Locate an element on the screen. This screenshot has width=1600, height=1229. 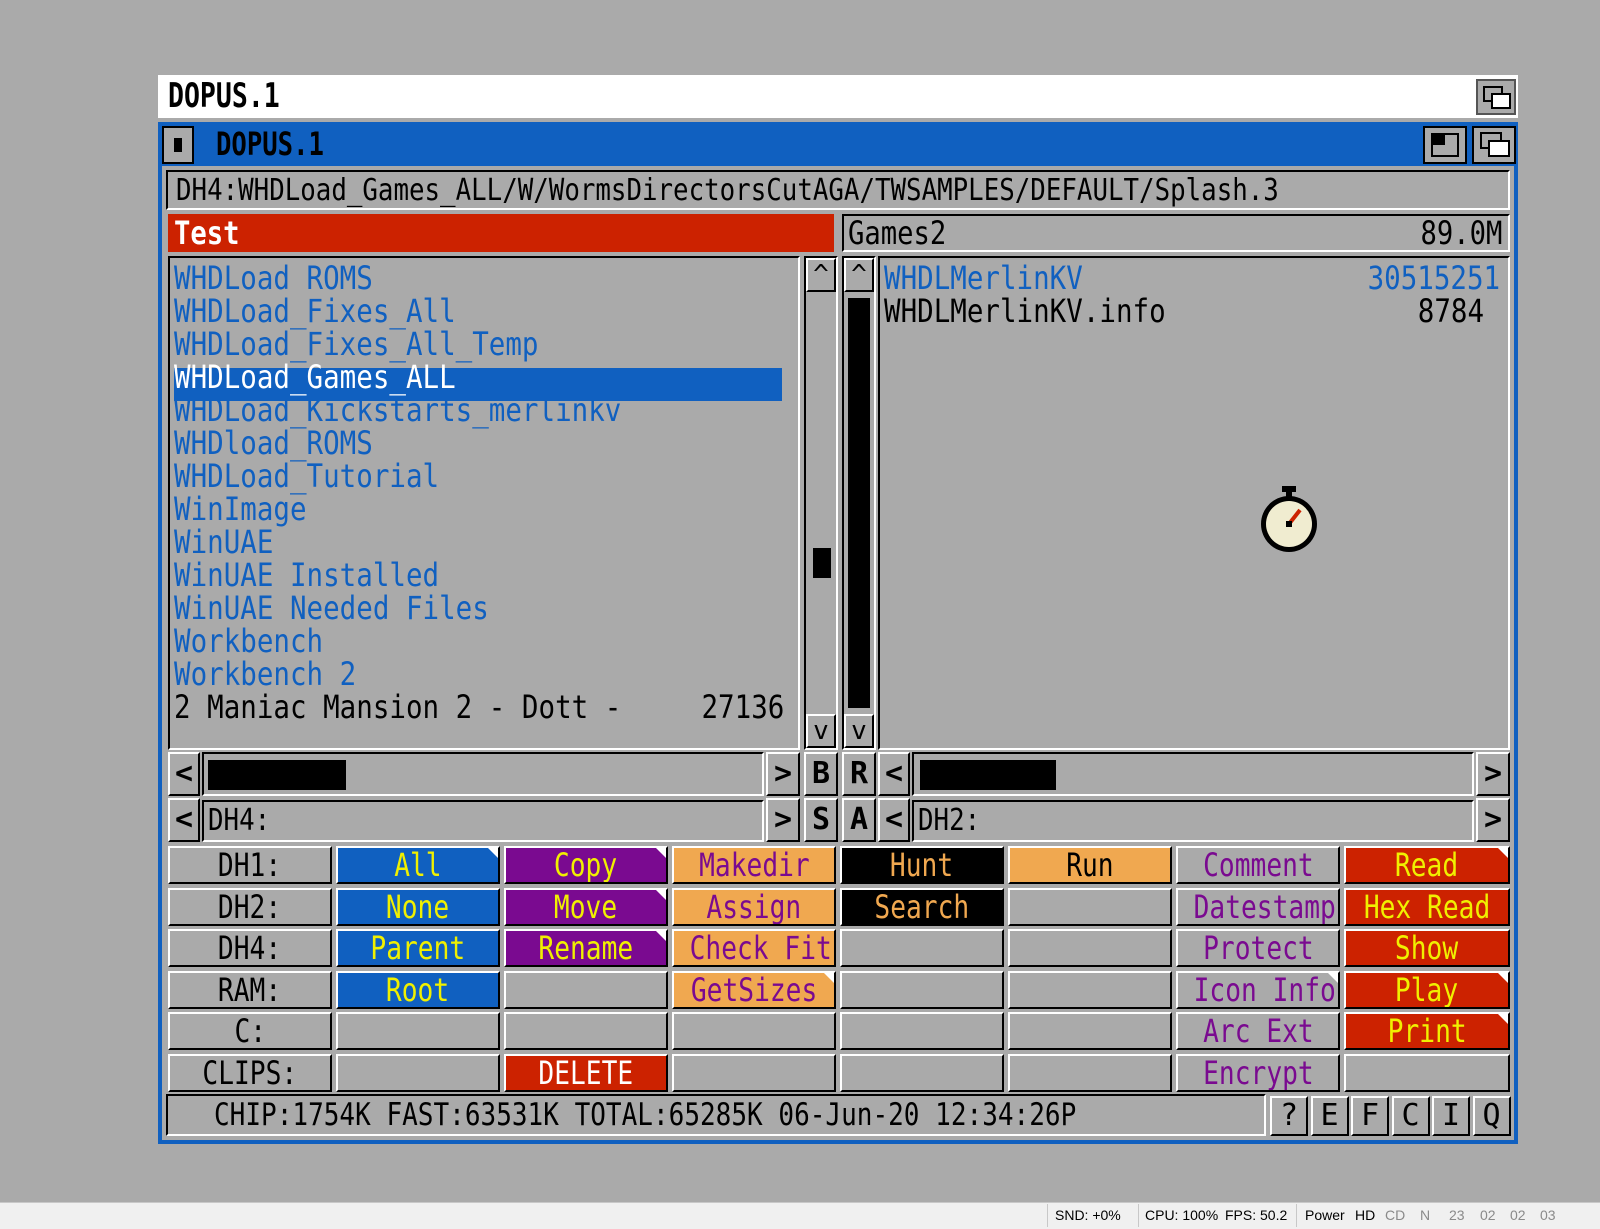
encrypt-button: Encrypt is located at coordinates (1258, 1073).